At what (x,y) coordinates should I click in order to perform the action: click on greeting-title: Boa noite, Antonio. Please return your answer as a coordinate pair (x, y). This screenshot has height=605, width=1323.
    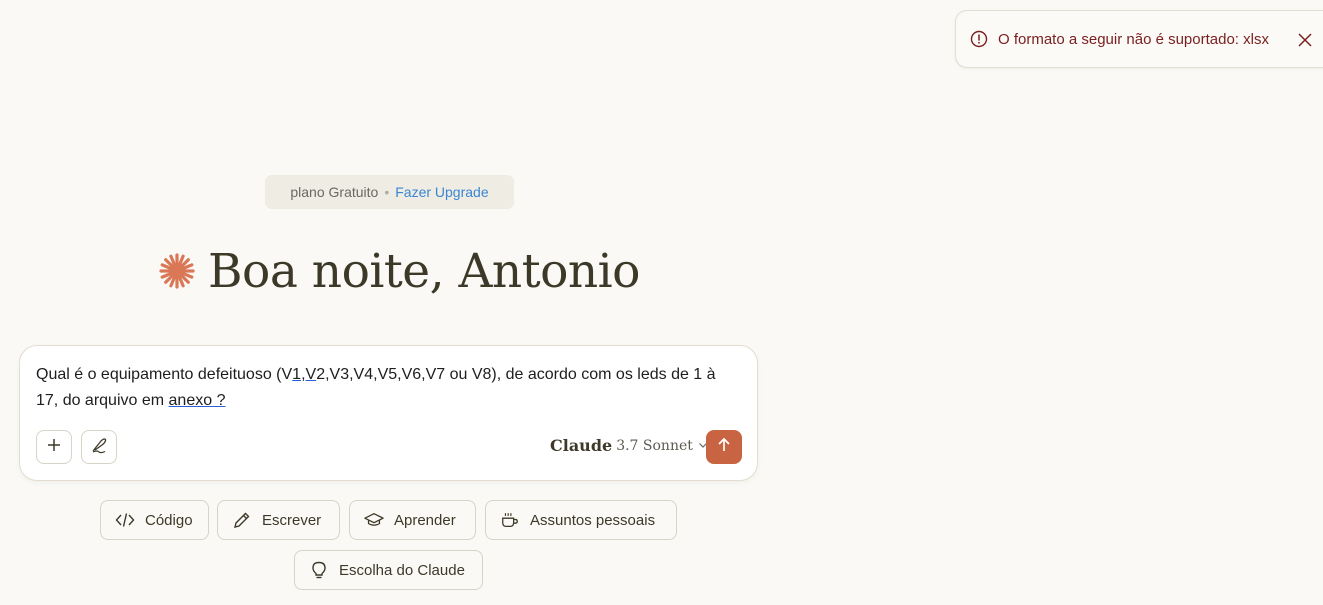
    Looking at the image, I should click on (424, 271).